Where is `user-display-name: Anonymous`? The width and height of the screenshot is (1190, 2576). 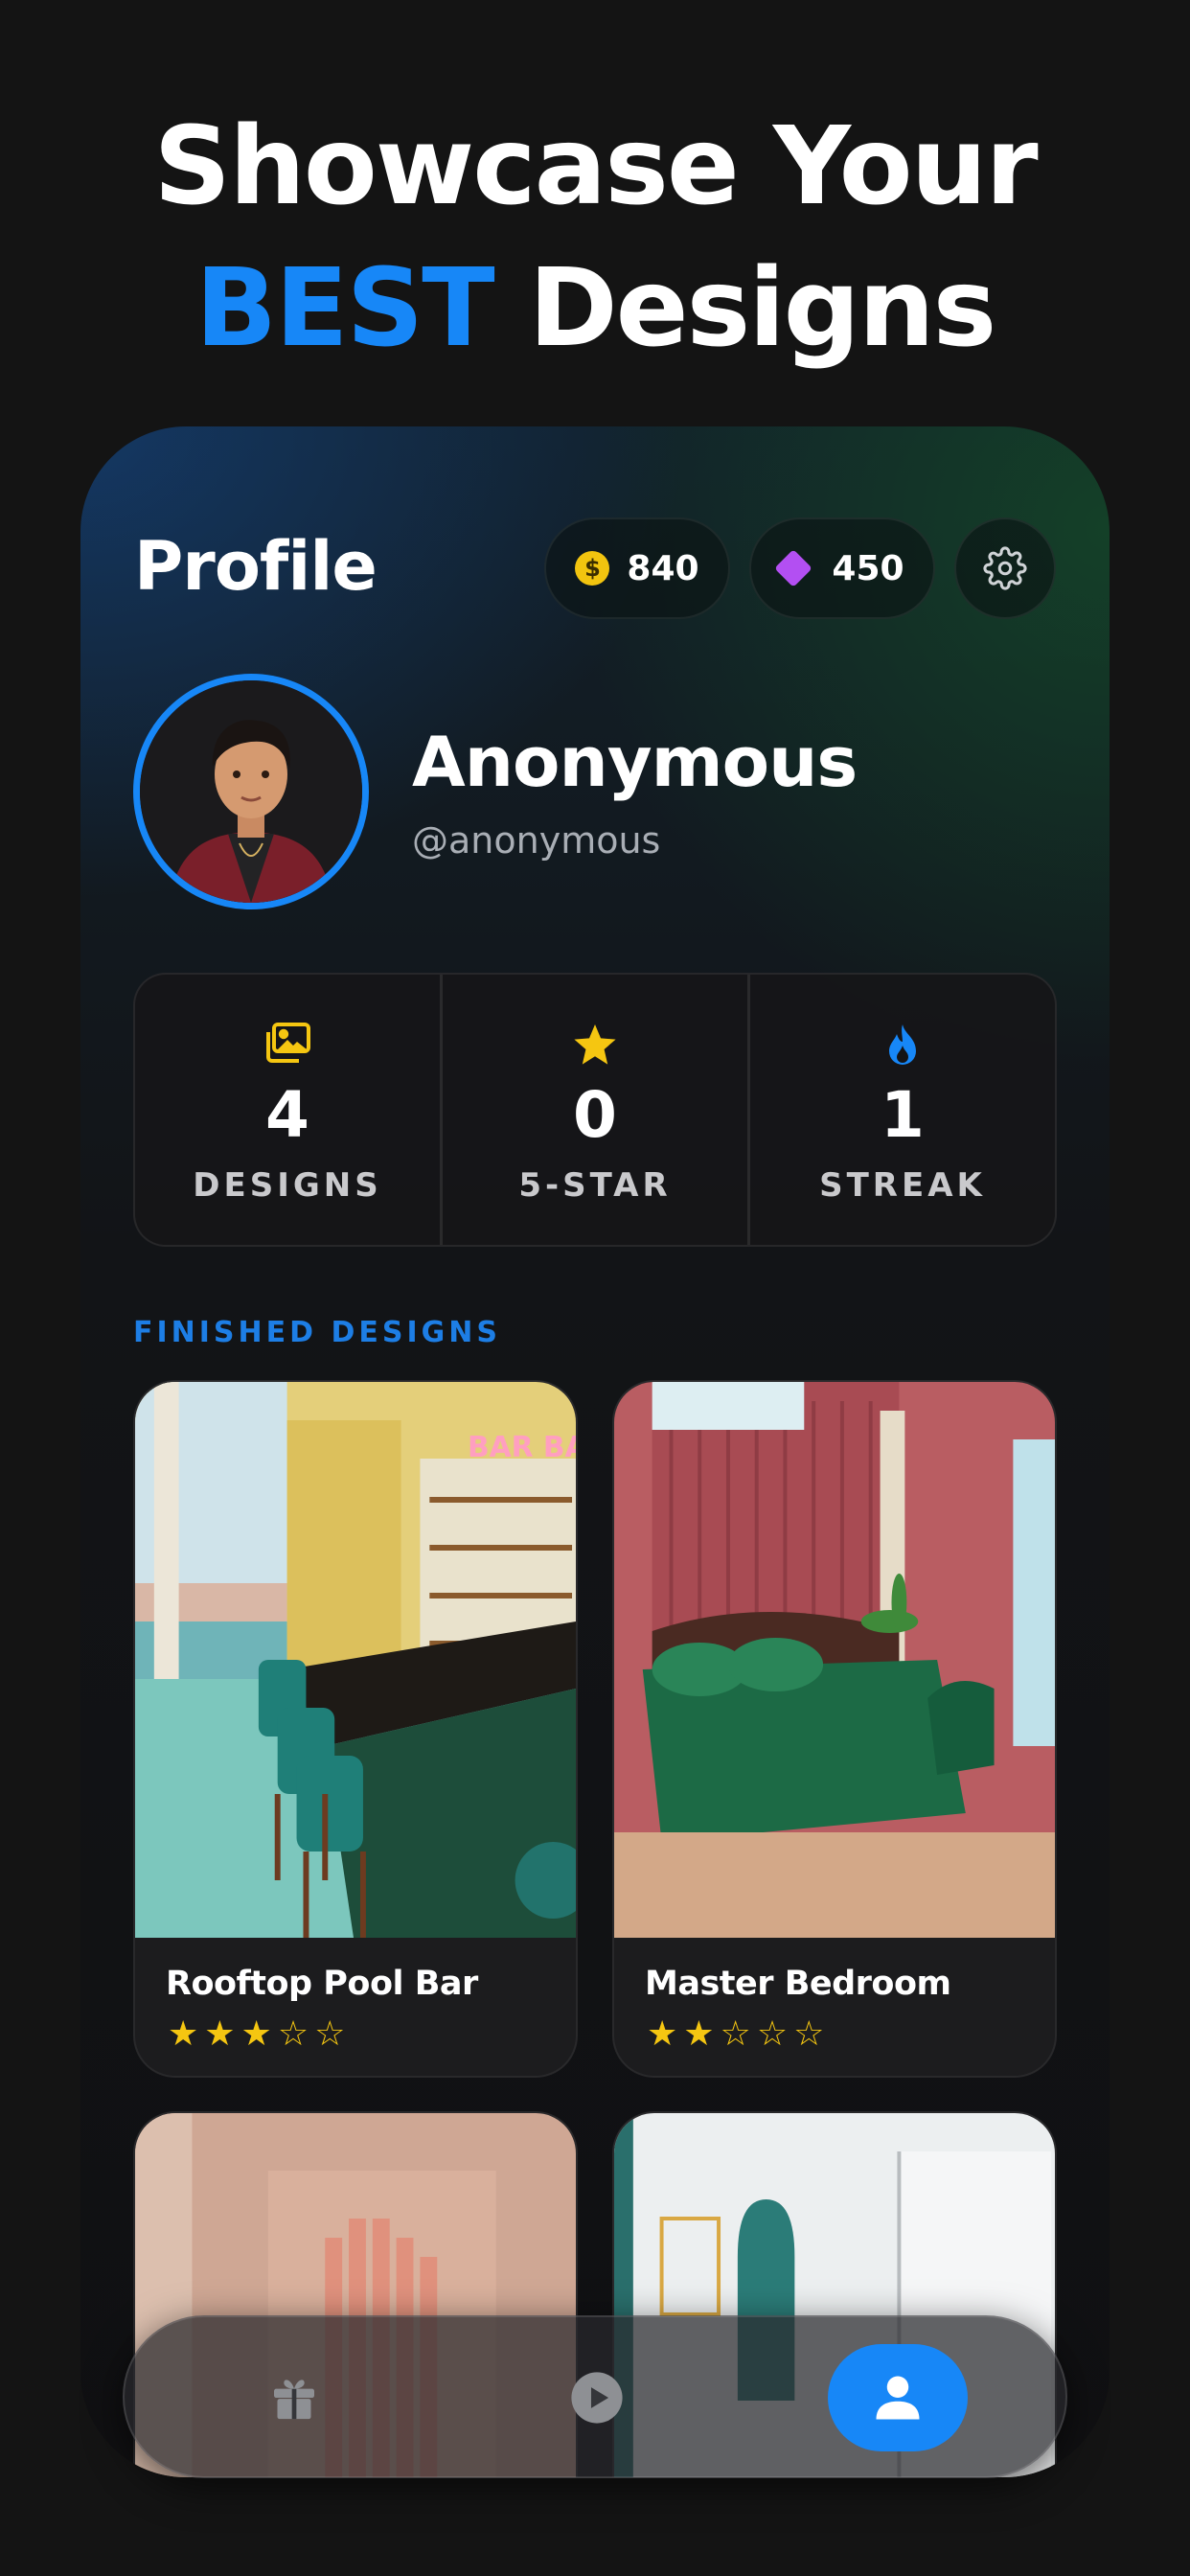
user-display-name: Anonymous is located at coordinates (635, 762).